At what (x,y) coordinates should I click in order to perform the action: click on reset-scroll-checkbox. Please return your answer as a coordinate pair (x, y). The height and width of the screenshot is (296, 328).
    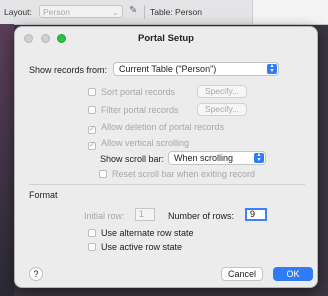
    Looking at the image, I should click on (103, 174).